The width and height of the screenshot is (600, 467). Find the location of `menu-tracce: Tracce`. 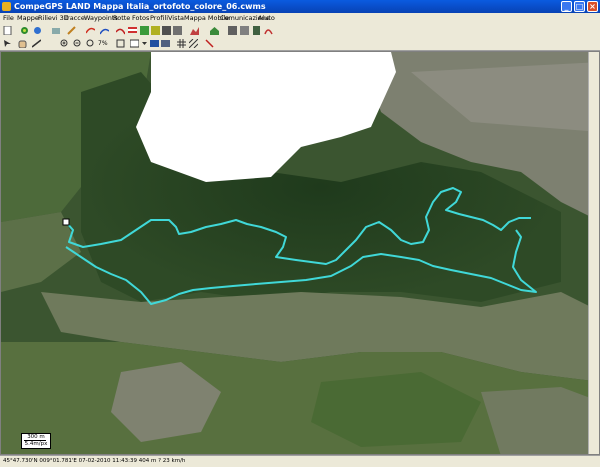

menu-tracce: Tracce is located at coordinates (74, 18).